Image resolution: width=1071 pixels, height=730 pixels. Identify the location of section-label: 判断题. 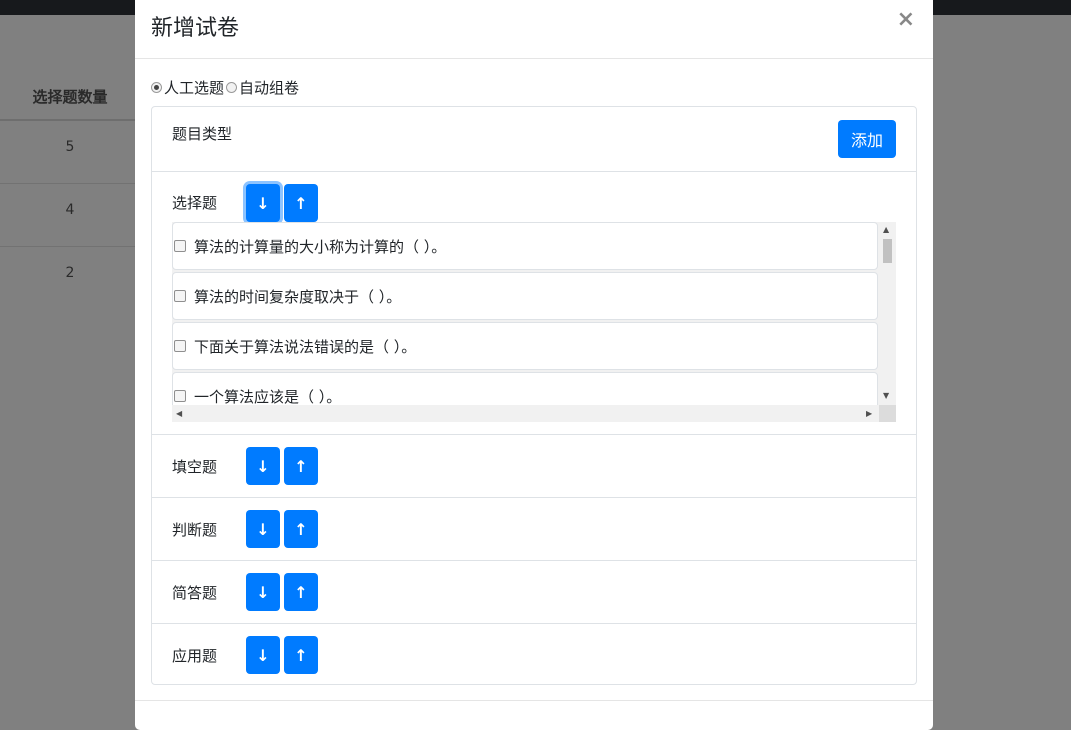
(195, 530).